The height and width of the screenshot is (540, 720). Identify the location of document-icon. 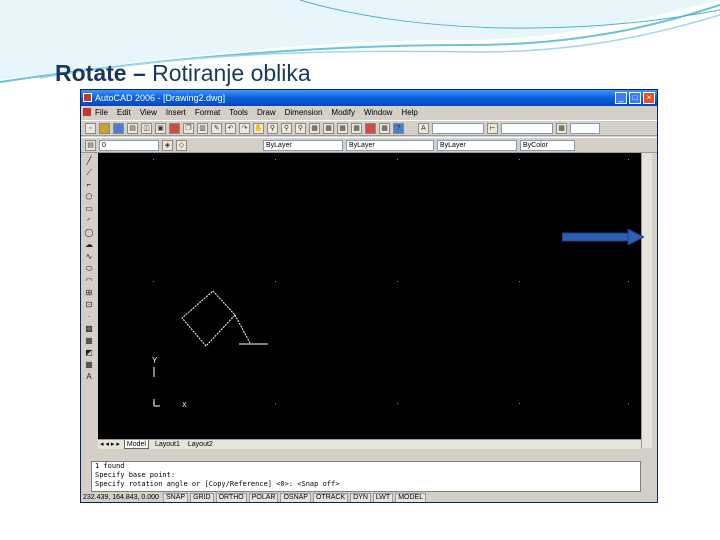
(87, 112).